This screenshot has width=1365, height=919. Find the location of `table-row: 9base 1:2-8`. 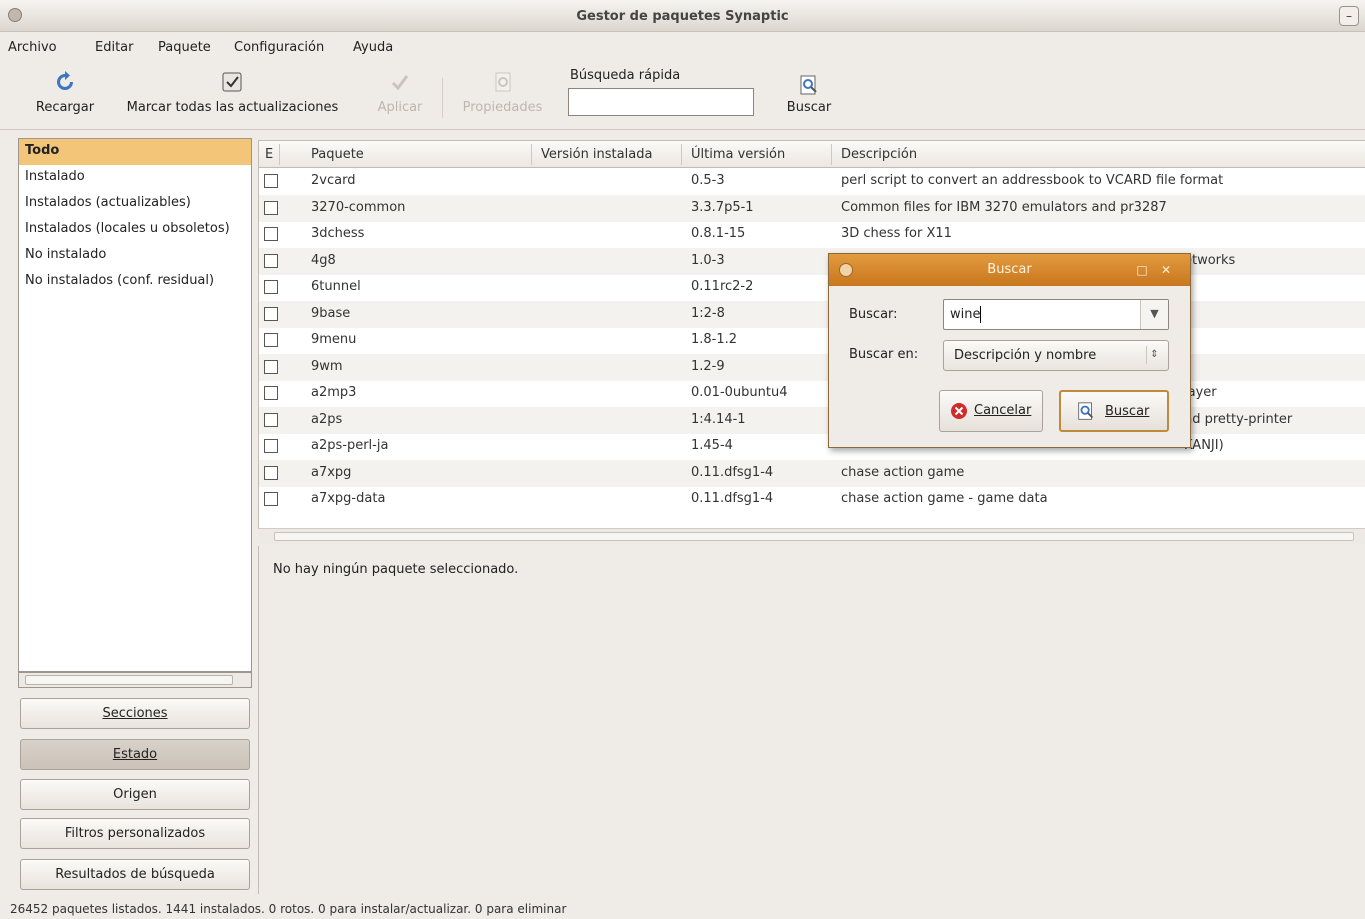

table-row: 9base 1:2-8 is located at coordinates (812, 314).